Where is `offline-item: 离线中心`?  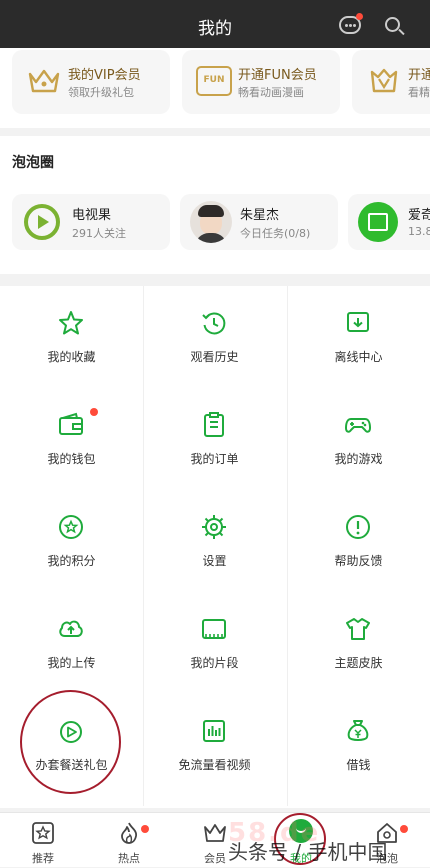
offline-item: 离线中心 is located at coordinates (358, 337).